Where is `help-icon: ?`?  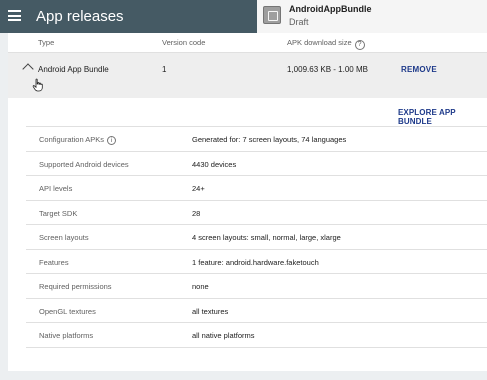
help-icon: ? is located at coordinates (359, 45).